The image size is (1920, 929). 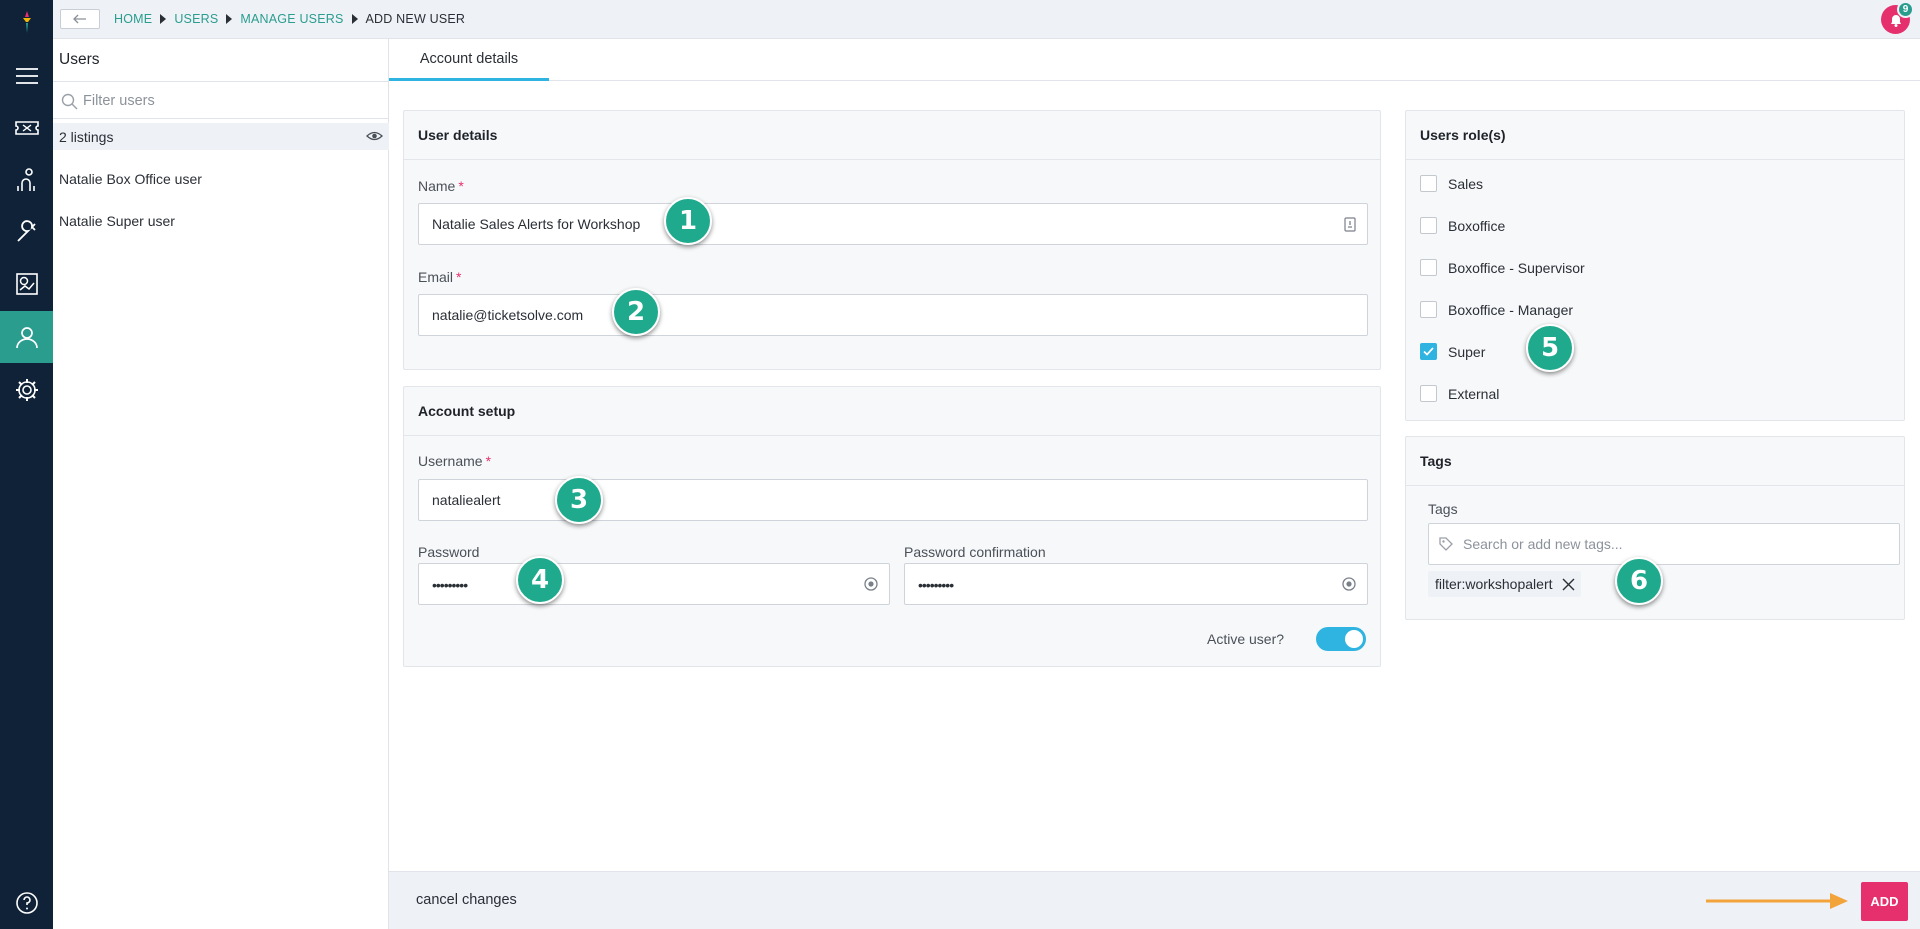 What do you see at coordinates (450, 585) in the screenshot?
I see `password-value: •••••••••` at bounding box center [450, 585].